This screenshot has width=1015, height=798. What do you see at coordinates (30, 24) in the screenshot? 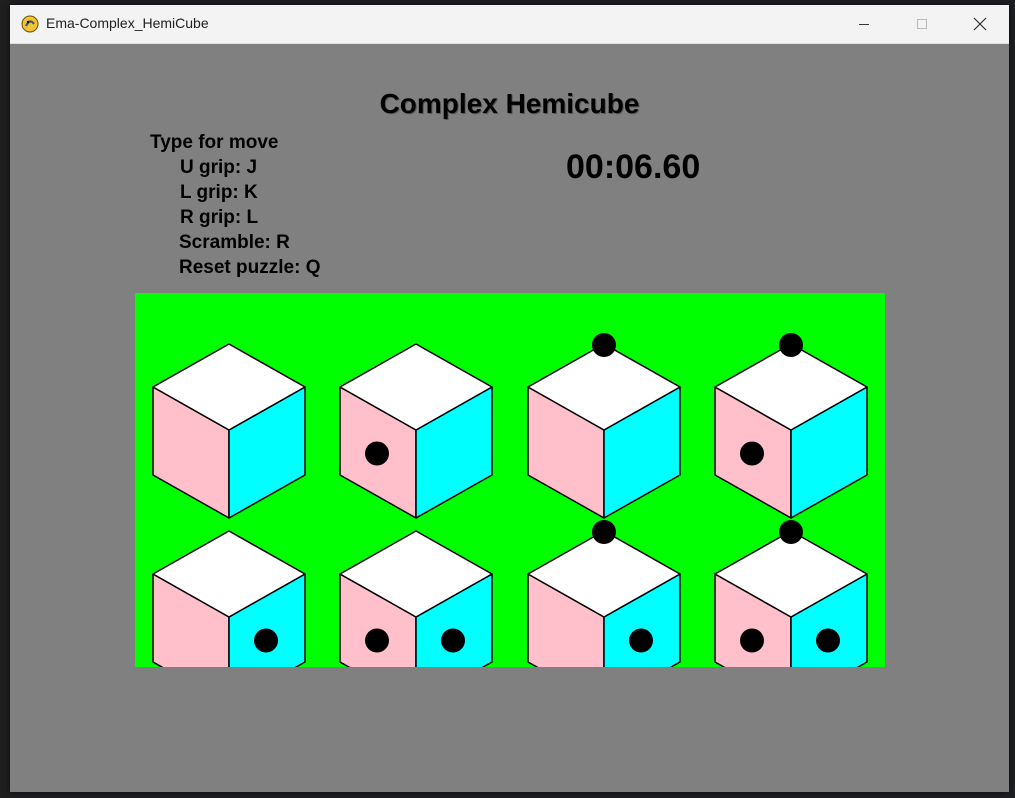
I see `python-snake-icon` at bounding box center [30, 24].